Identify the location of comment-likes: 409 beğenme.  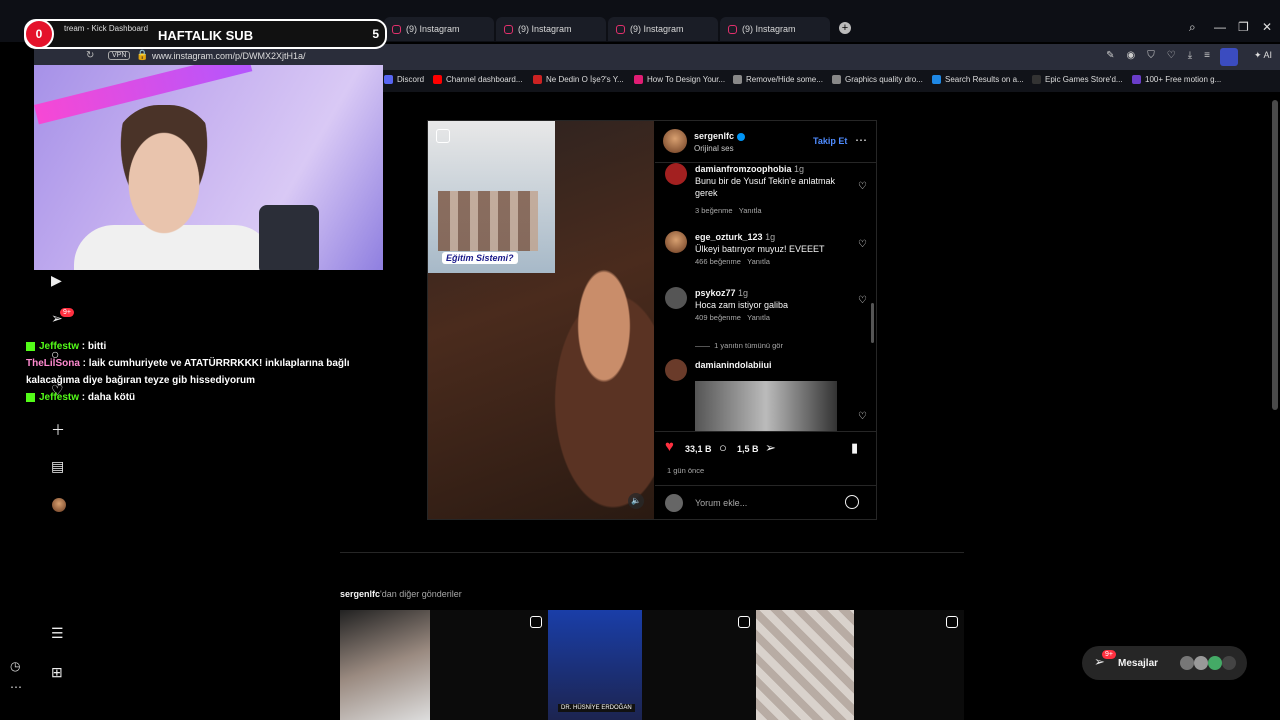
(718, 317).